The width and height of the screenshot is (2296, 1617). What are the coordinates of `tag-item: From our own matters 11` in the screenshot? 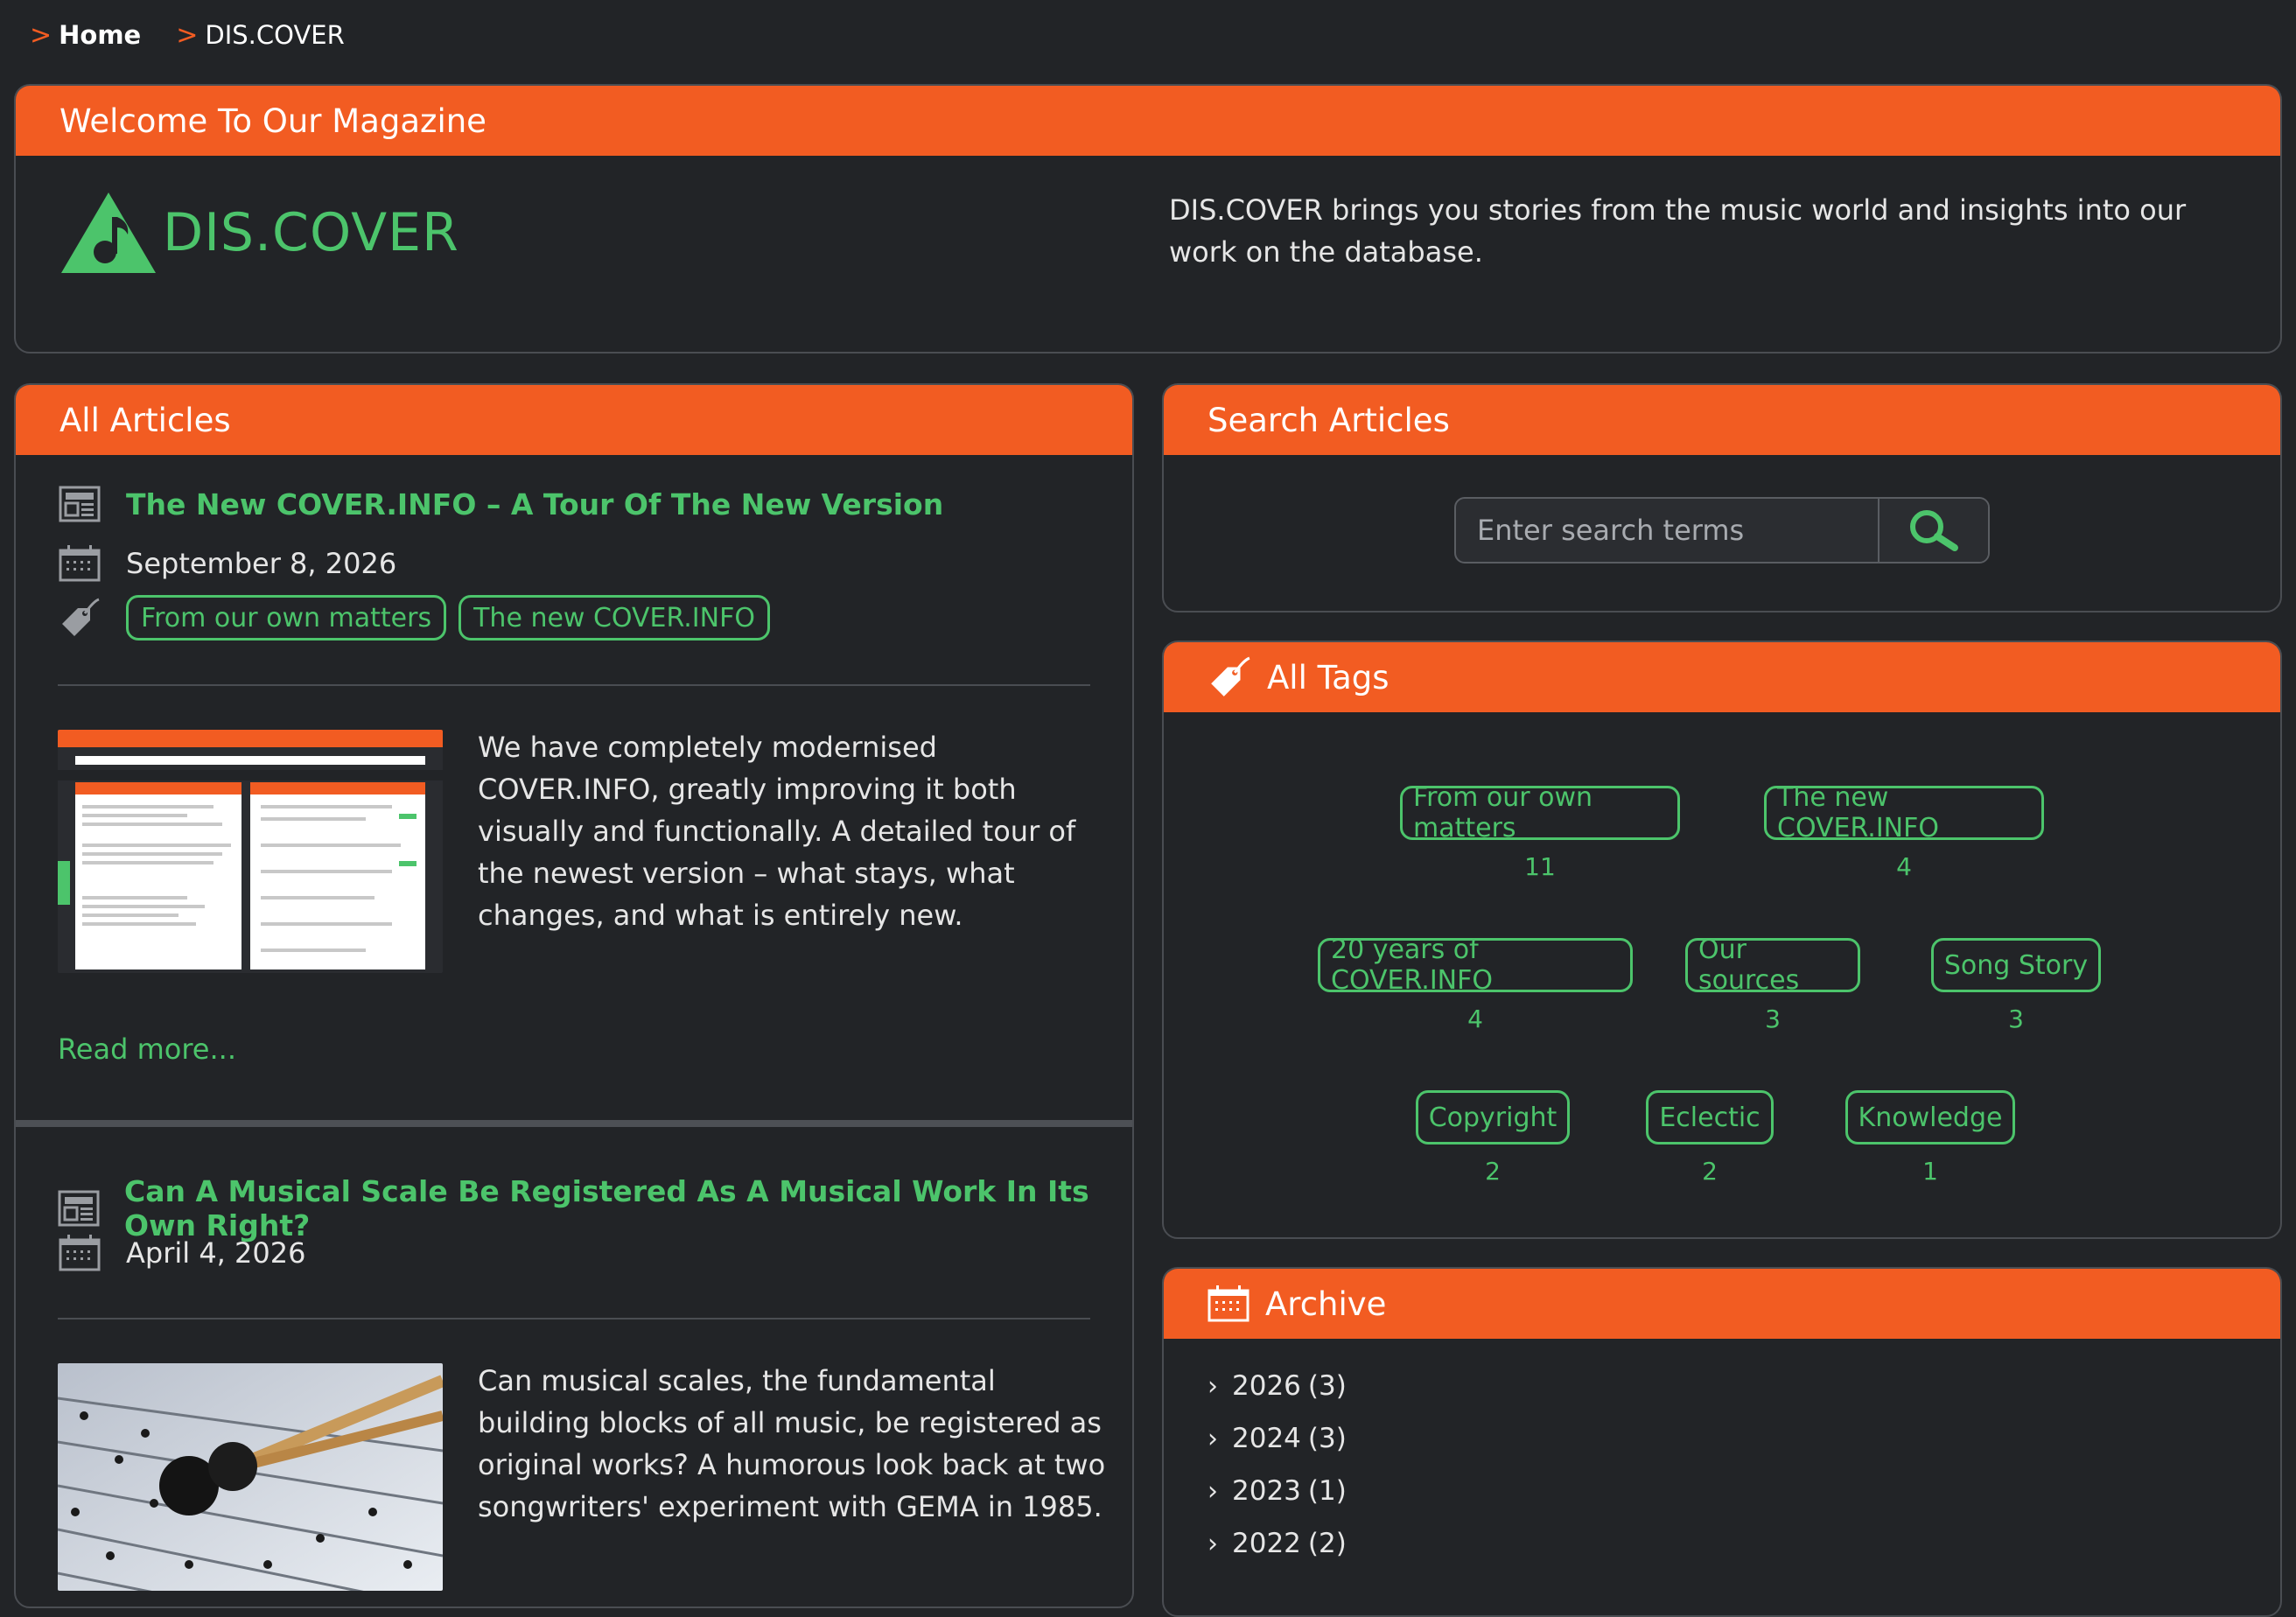 It's located at (1540, 831).